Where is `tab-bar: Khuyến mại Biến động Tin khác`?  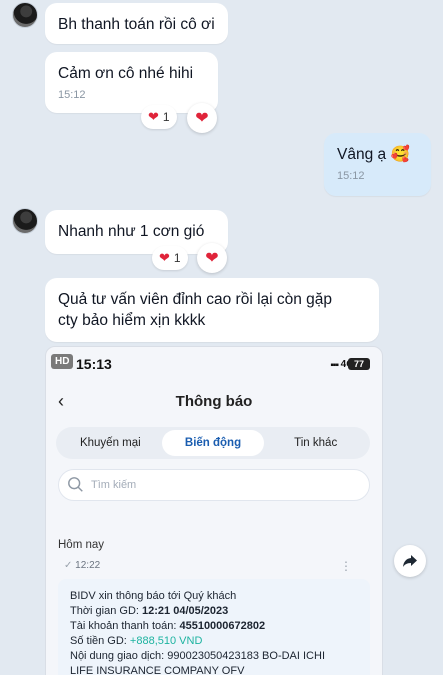 tab-bar: Khuyến mại Biến động Tin khác is located at coordinates (213, 443).